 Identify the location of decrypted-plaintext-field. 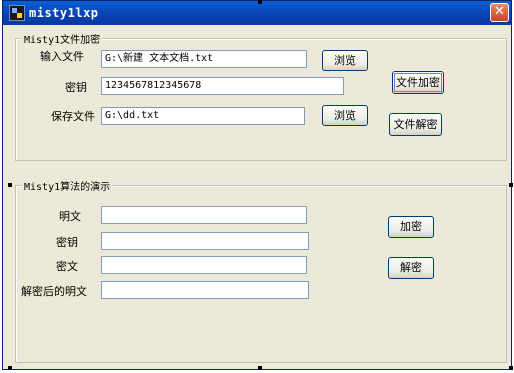
(205, 290).